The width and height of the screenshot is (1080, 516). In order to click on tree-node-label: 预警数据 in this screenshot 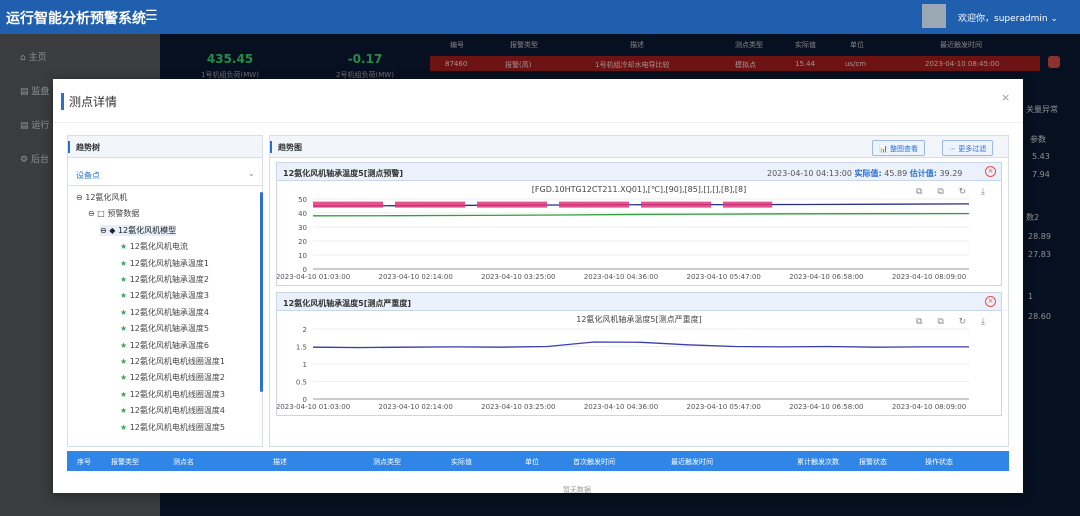, I will do `click(123, 214)`.